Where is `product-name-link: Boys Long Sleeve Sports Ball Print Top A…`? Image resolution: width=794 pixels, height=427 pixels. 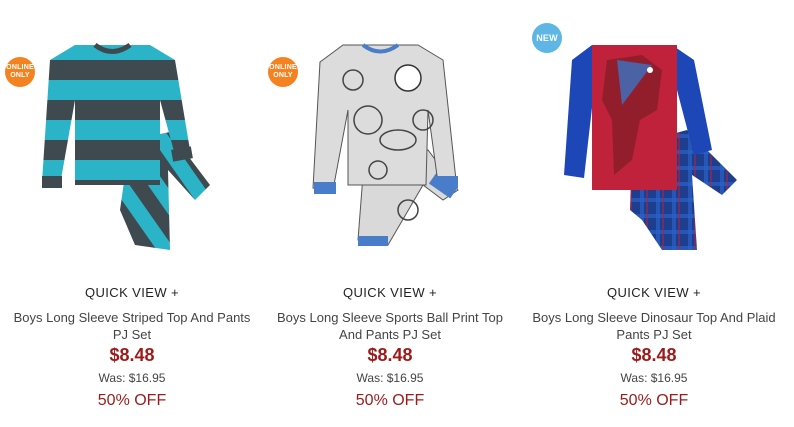
product-name-link: Boys Long Sleeve Sports Ball Print Top A… is located at coordinates (390, 326).